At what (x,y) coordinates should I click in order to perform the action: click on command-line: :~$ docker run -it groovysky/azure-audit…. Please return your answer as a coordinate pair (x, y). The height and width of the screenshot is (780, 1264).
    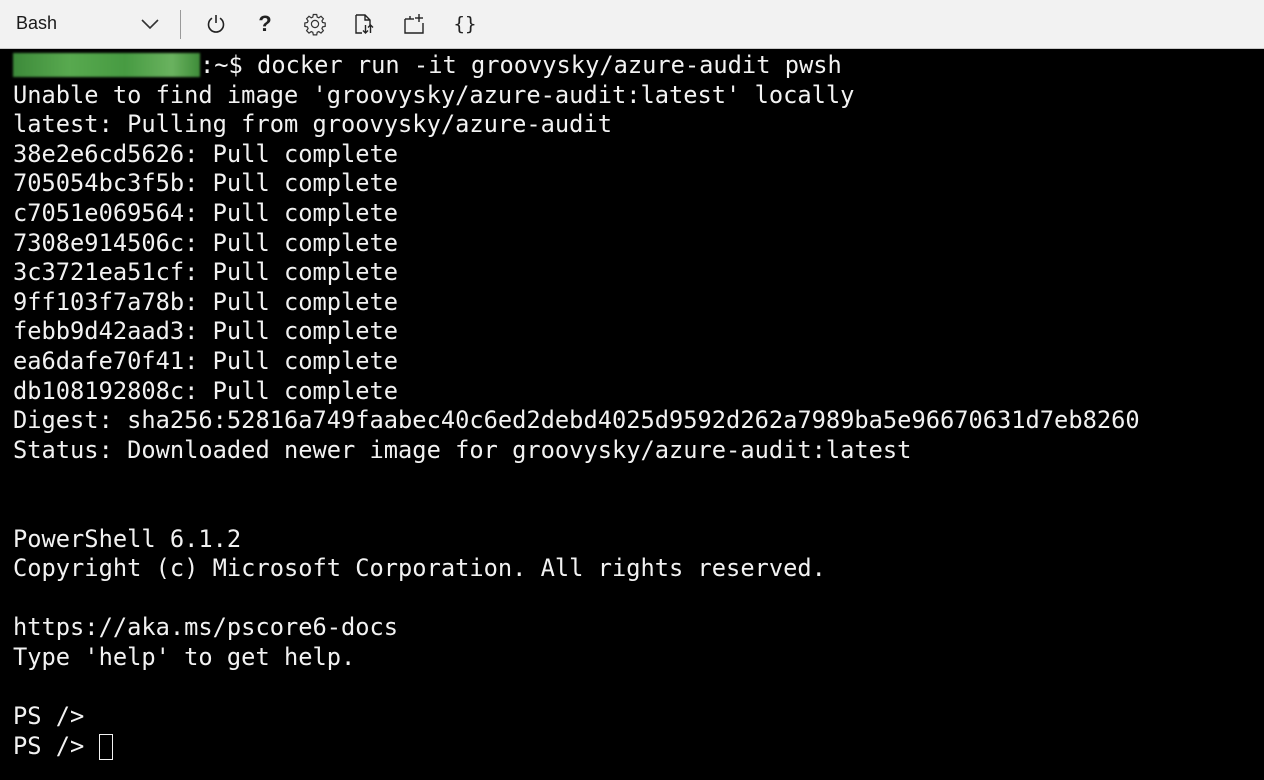
    Looking at the image, I should click on (576, 66).